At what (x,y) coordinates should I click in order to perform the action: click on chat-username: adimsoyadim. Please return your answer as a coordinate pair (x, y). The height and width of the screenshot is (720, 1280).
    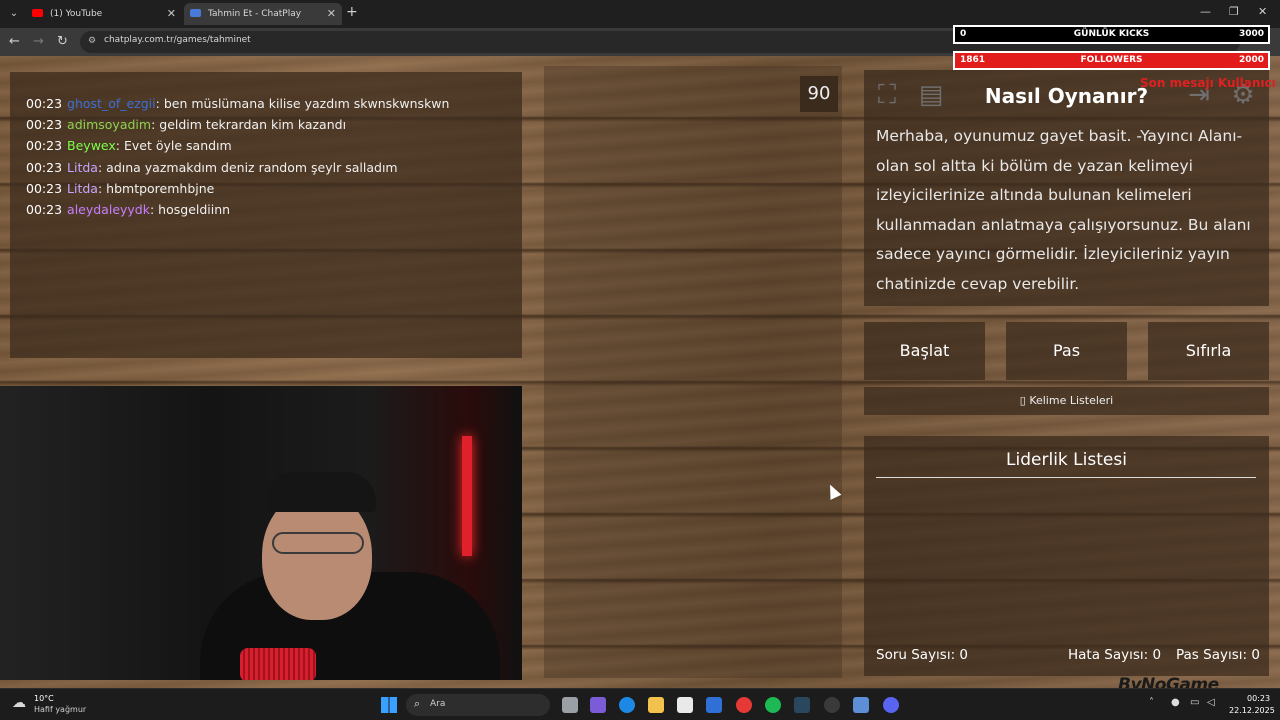
    Looking at the image, I should click on (109, 124).